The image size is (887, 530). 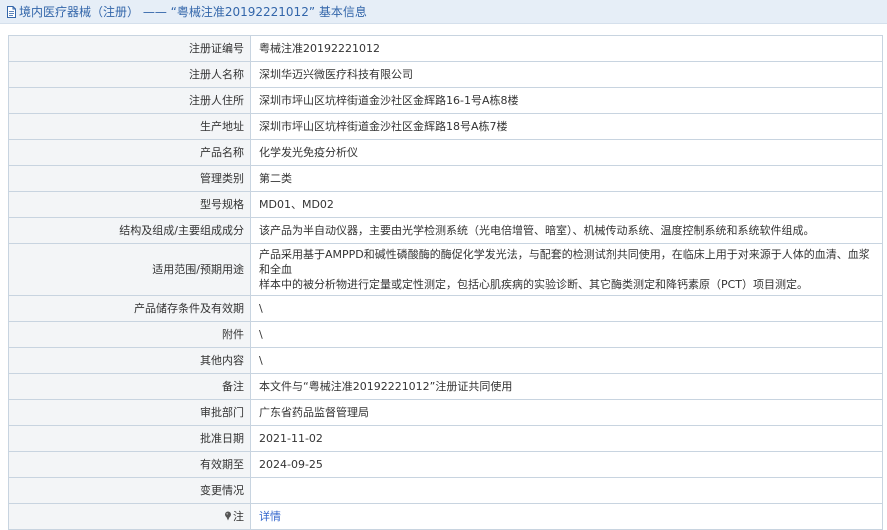 I want to click on table-row: 注册人住所 深圳市坪山区坑梓街道金沙社区金辉路16-1号A栋8楼, so click(x=445, y=100).